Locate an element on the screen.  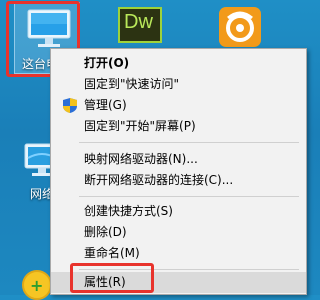
dreamweaver-icon: Dw is located at coordinates (140, 25).